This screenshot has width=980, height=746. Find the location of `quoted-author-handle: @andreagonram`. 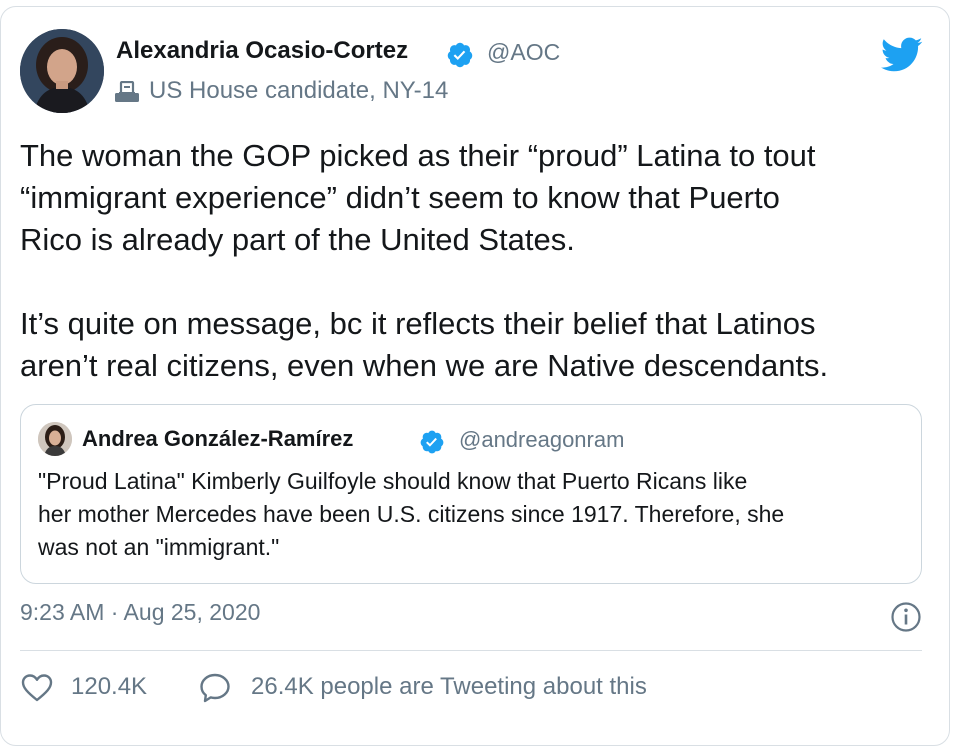

quoted-author-handle: @andreagonram is located at coordinates (541, 440).